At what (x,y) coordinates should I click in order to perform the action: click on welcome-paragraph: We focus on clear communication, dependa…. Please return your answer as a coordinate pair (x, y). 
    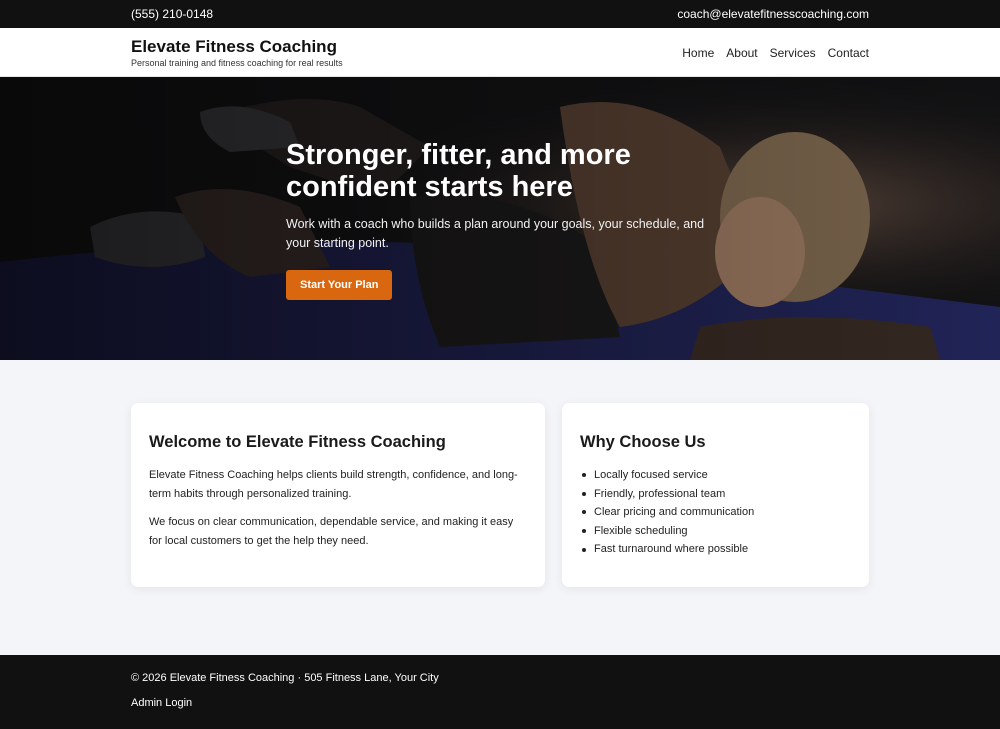
    Looking at the image, I should click on (331, 531).